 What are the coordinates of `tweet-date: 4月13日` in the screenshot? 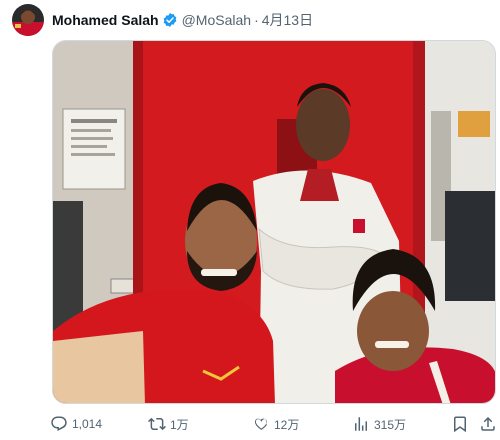 It's located at (287, 20).